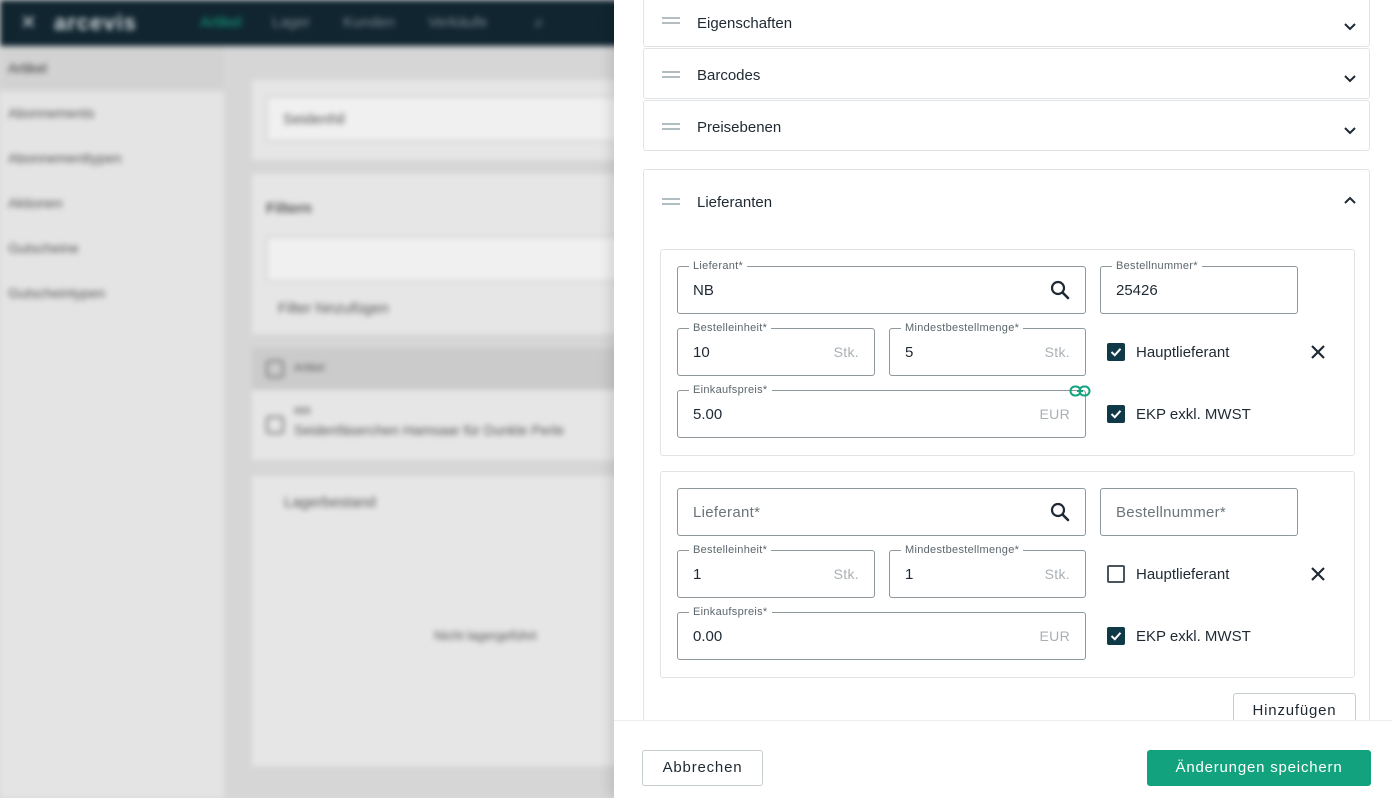 This screenshot has height=798, width=1392. Describe the element at coordinates (1350, 201) in the screenshot. I see `chevron-up-icon` at that location.